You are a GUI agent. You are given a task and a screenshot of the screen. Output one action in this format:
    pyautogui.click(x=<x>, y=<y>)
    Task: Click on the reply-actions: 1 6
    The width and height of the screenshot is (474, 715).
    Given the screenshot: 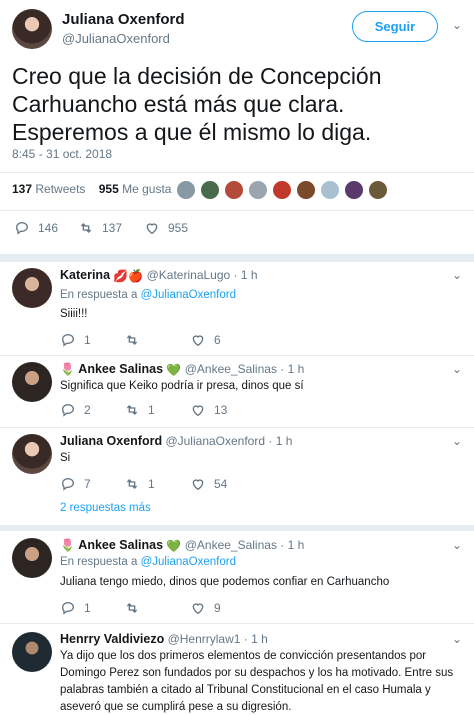 What is the action you would take?
    pyautogui.click(x=237, y=340)
    